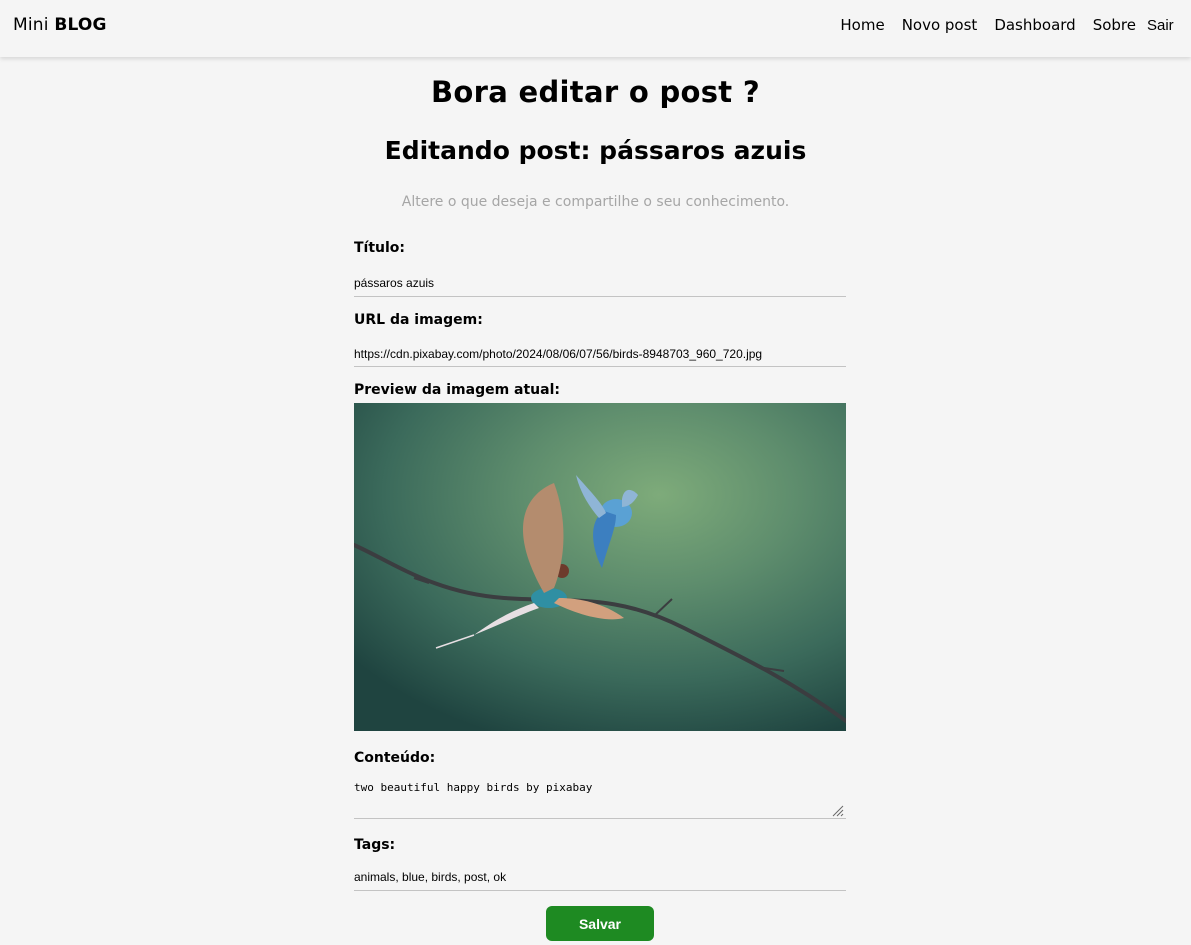 This screenshot has height=945, width=1191. What do you see at coordinates (595, 92) in the screenshot?
I see `page-title: Bora editar o post ?` at bounding box center [595, 92].